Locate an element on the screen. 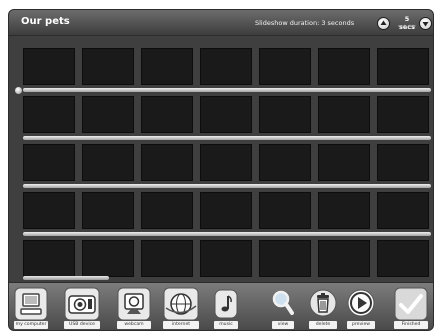 This screenshot has height=333, width=438. music-note-icon is located at coordinates (226, 304).